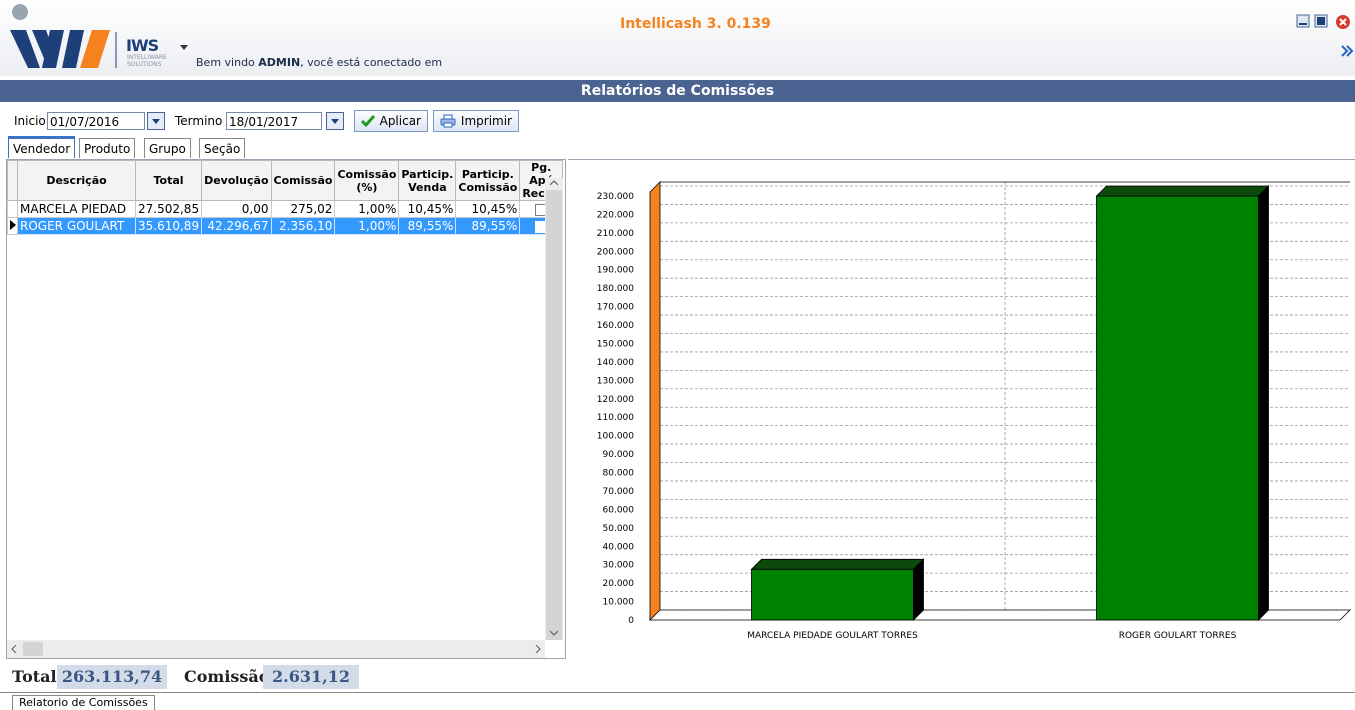 The height and width of the screenshot is (710, 1355). What do you see at coordinates (554, 633) in the screenshot?
I see `scroll-down-icon` at bounding box center [554, 633].